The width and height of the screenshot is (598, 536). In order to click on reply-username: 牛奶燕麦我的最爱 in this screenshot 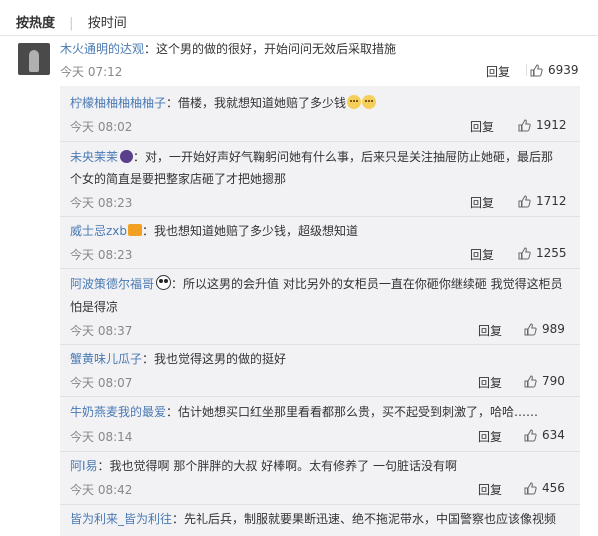, I will do `click(118, 412)`.